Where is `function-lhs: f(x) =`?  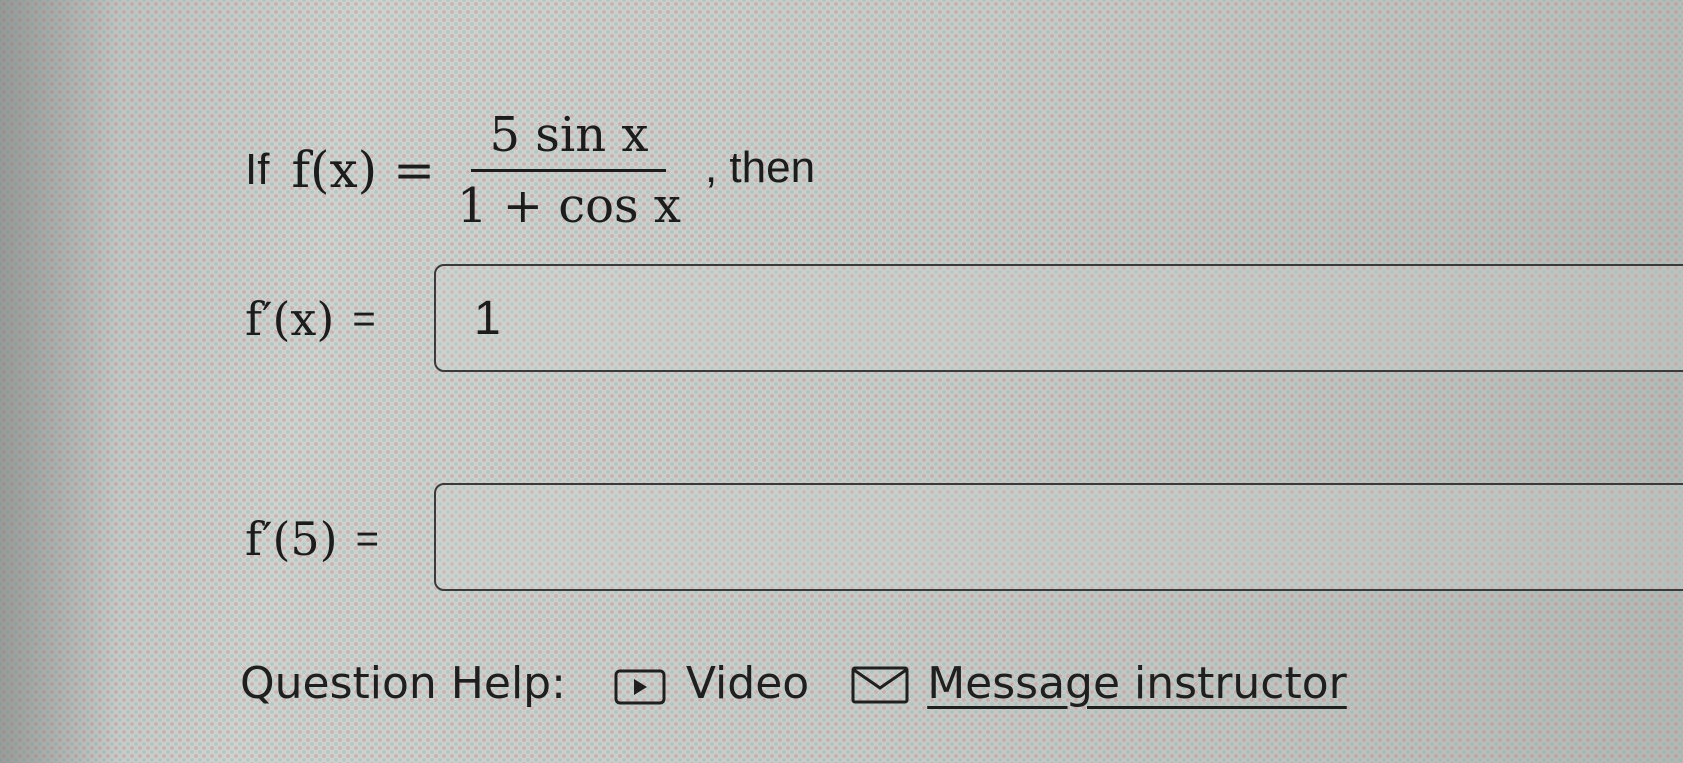
function-lhs: f(x) = is located at coordinates (363, 170).